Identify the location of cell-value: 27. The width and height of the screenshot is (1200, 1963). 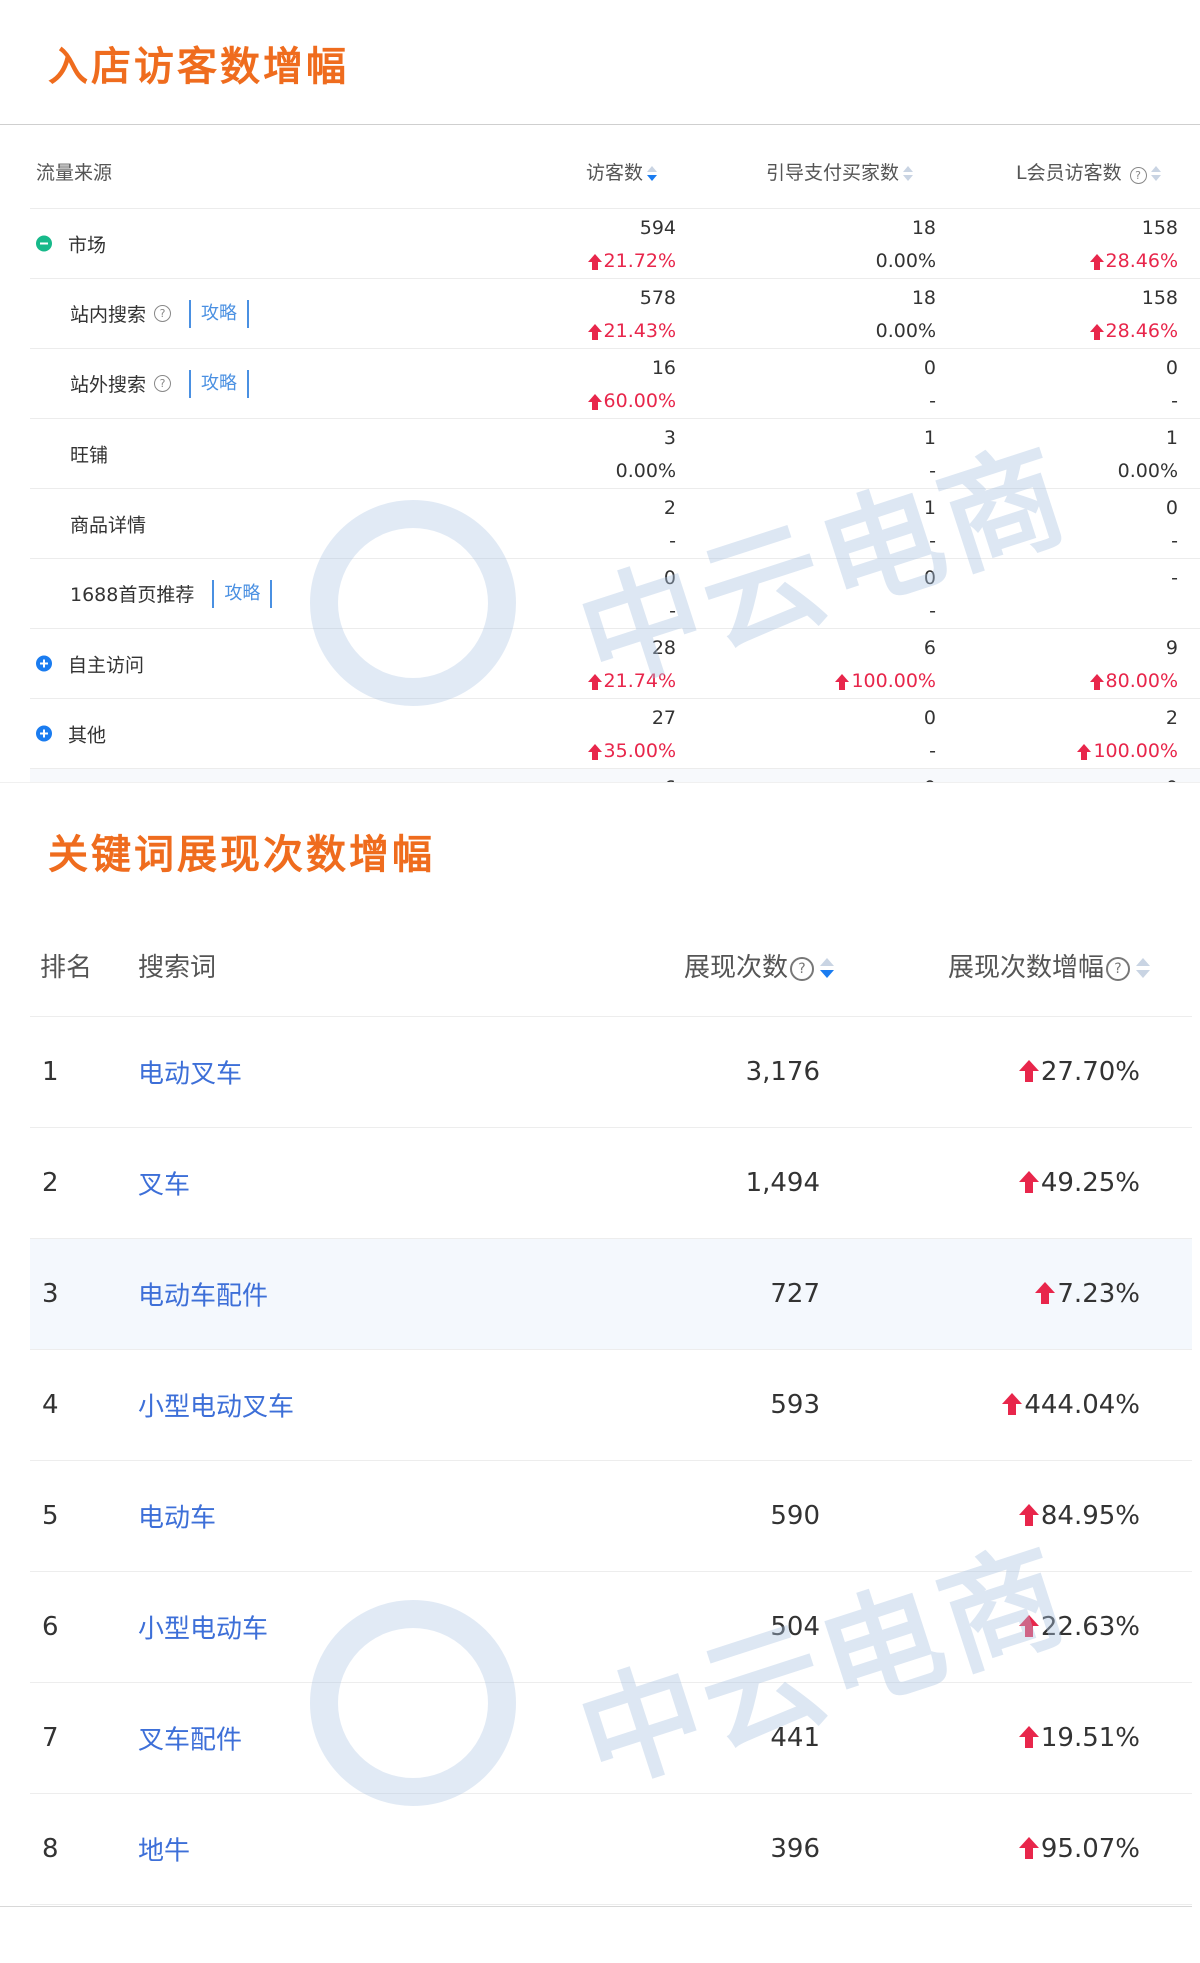
(663, 718).